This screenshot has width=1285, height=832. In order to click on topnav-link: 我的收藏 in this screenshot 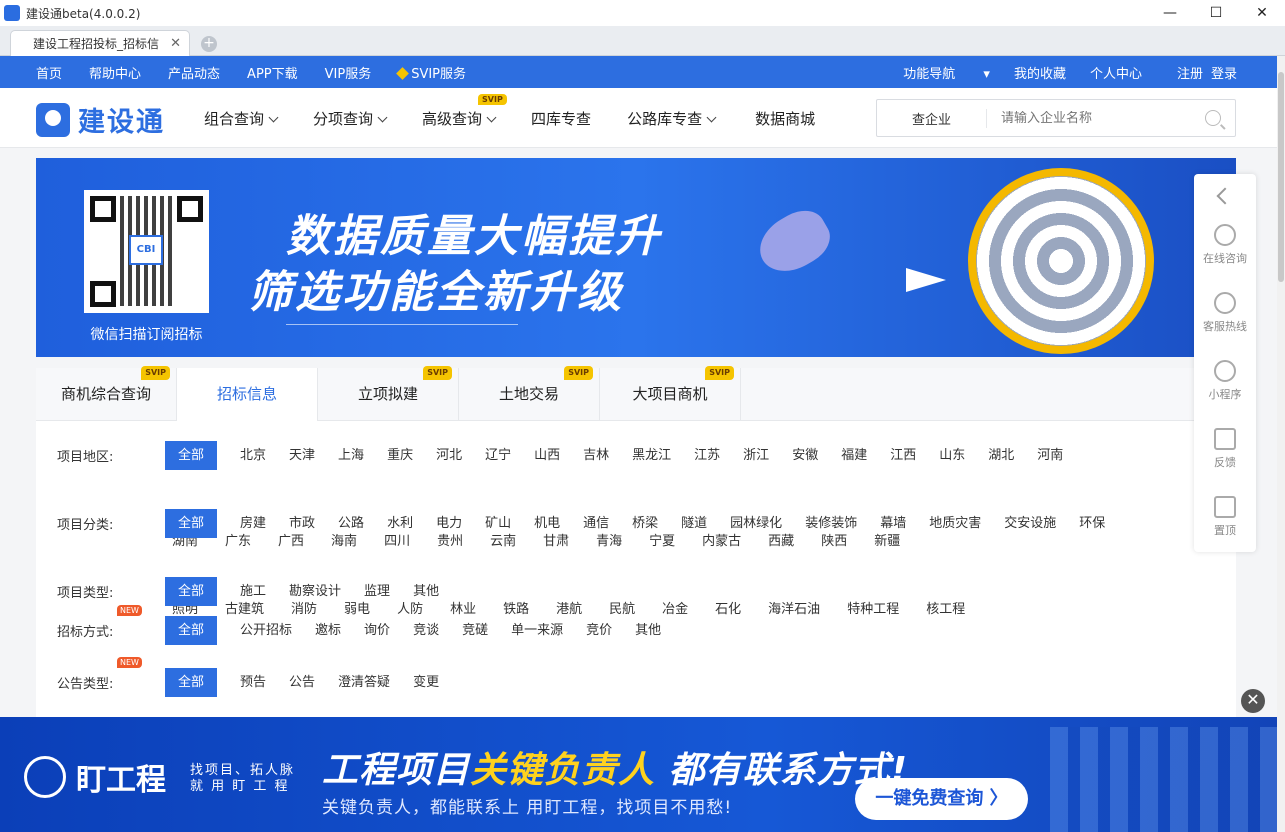, I will do `click(1040, 72)`.